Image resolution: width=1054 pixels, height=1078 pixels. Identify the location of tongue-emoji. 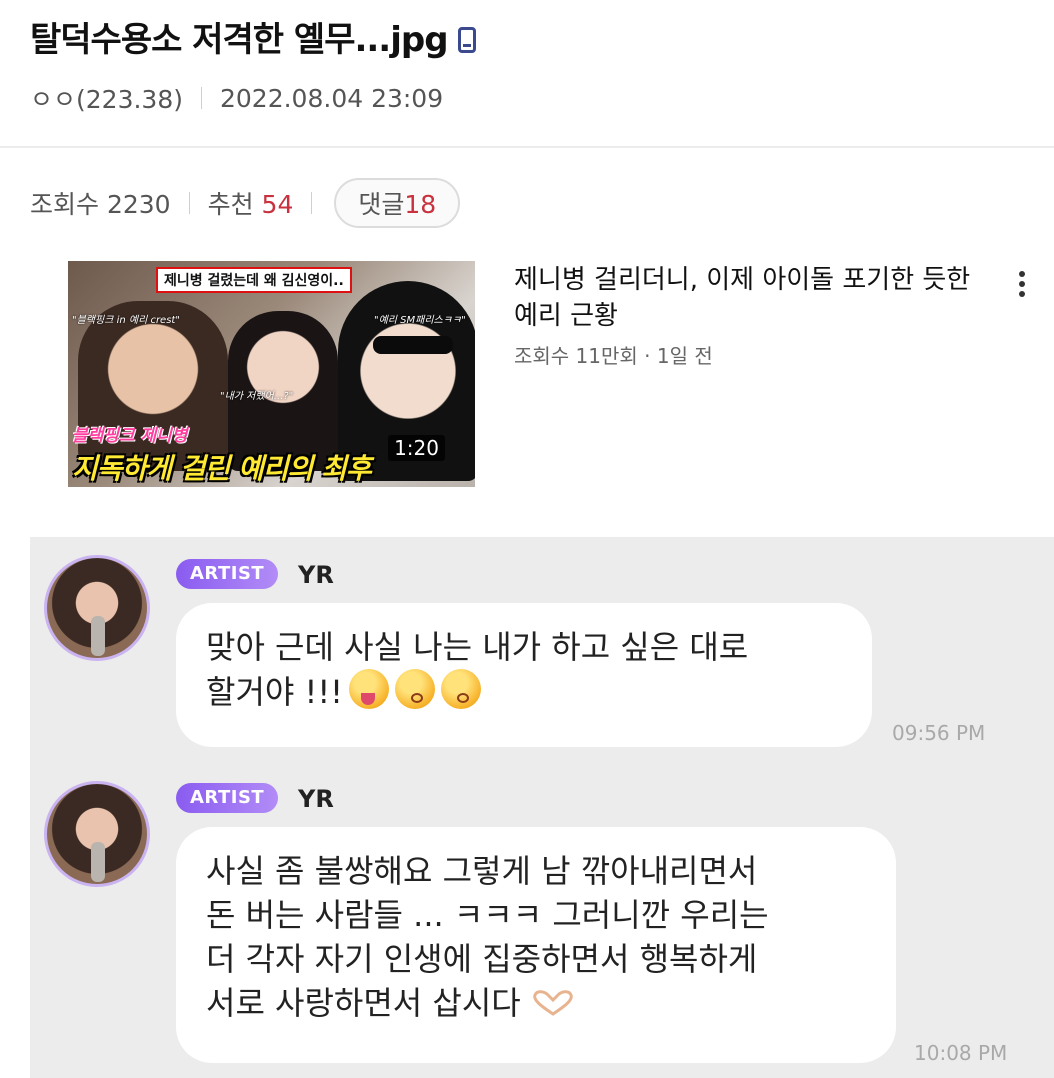
(368, 689).